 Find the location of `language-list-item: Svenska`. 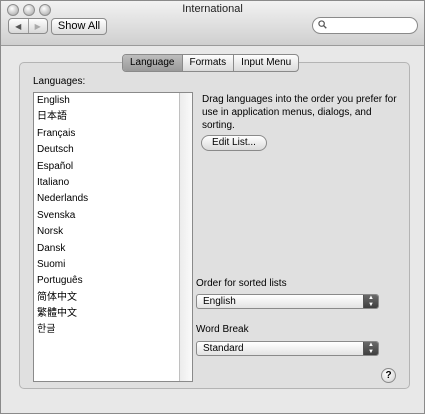

language-list-item: Svenska is located at coordinates (107, 216).